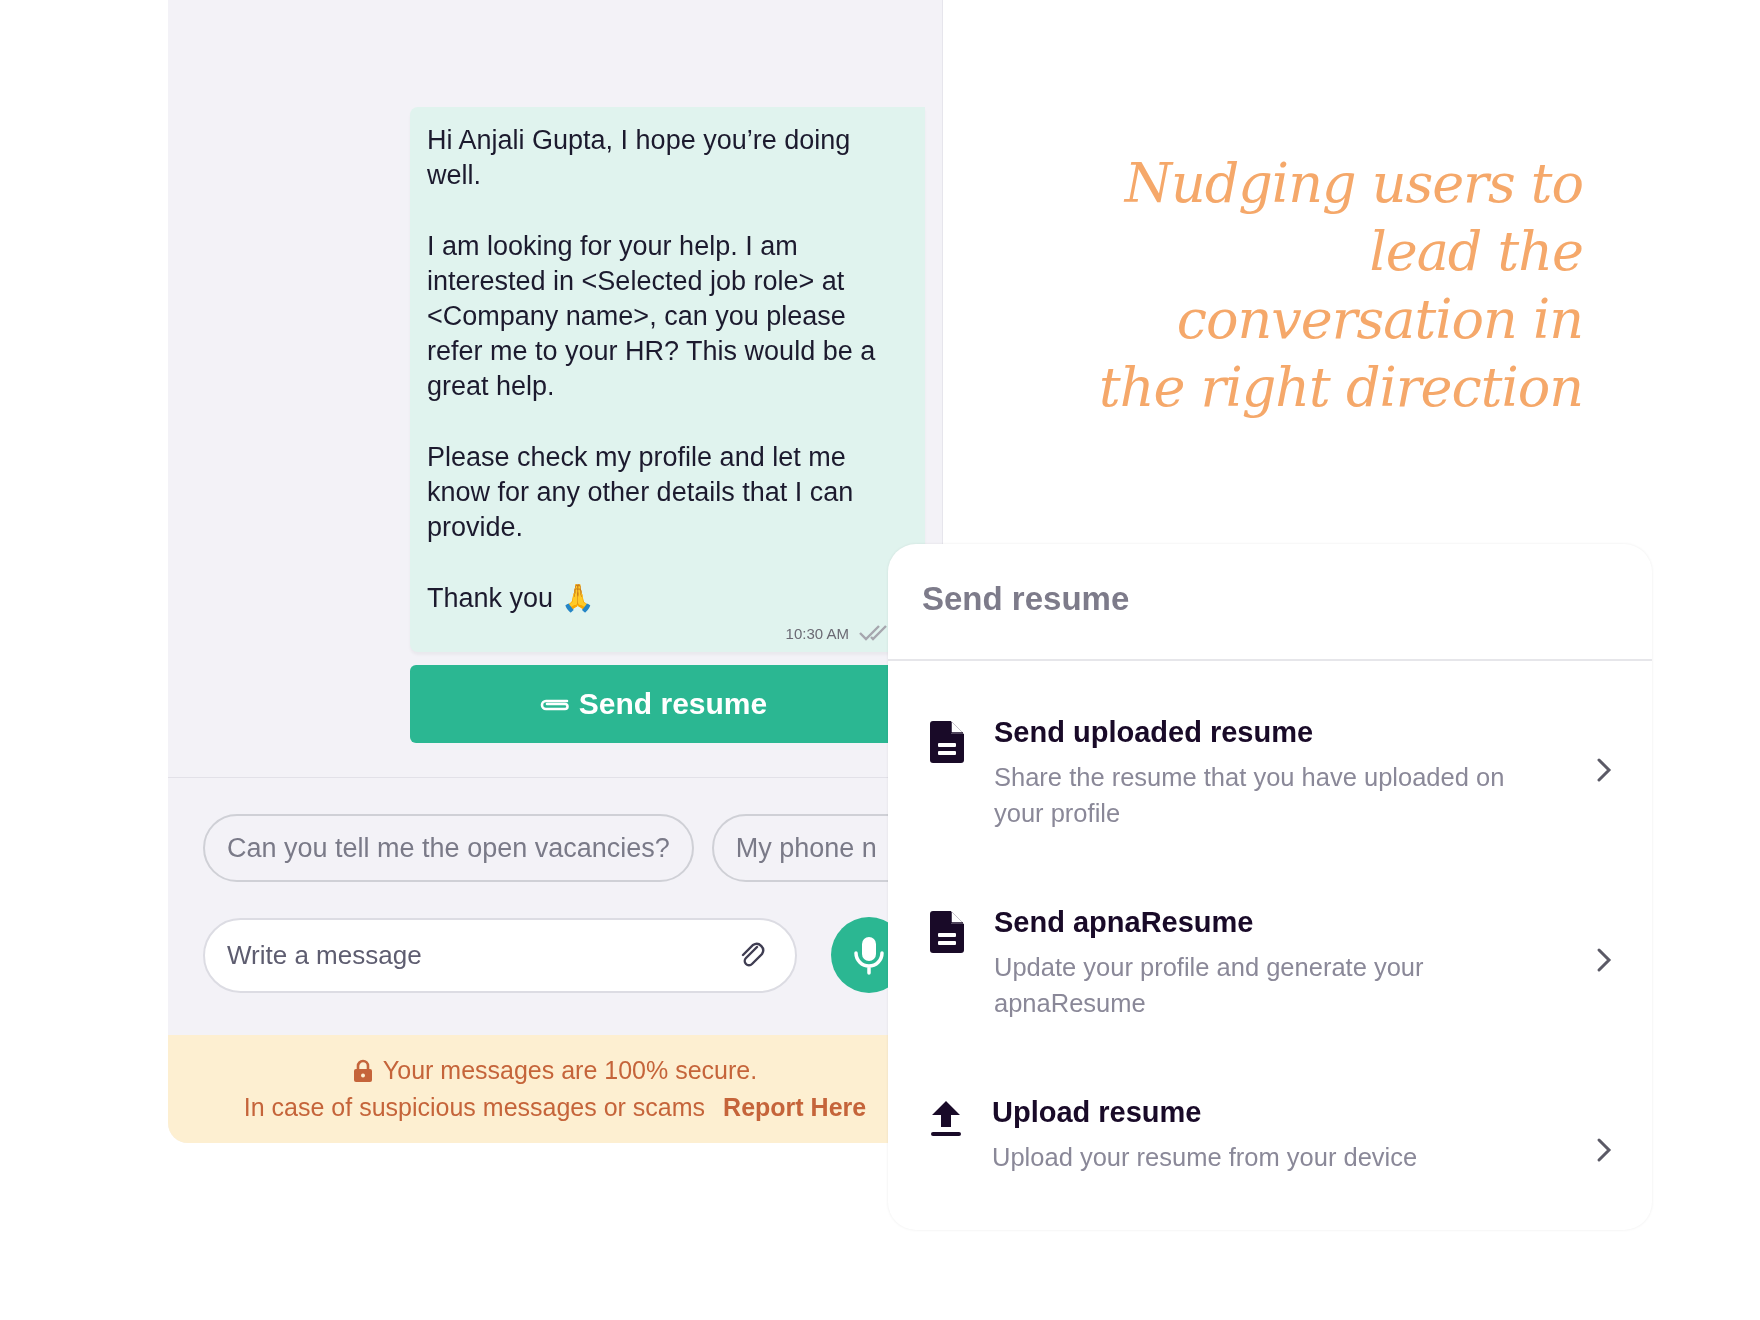  Describe the element at coordinates (652, 316) in the screenshot. I see `message-text: I am looking for your help. I am interested in <Selected job role> at <Company name>, can you please refer me to your HR? This would be a great help.` at that location.